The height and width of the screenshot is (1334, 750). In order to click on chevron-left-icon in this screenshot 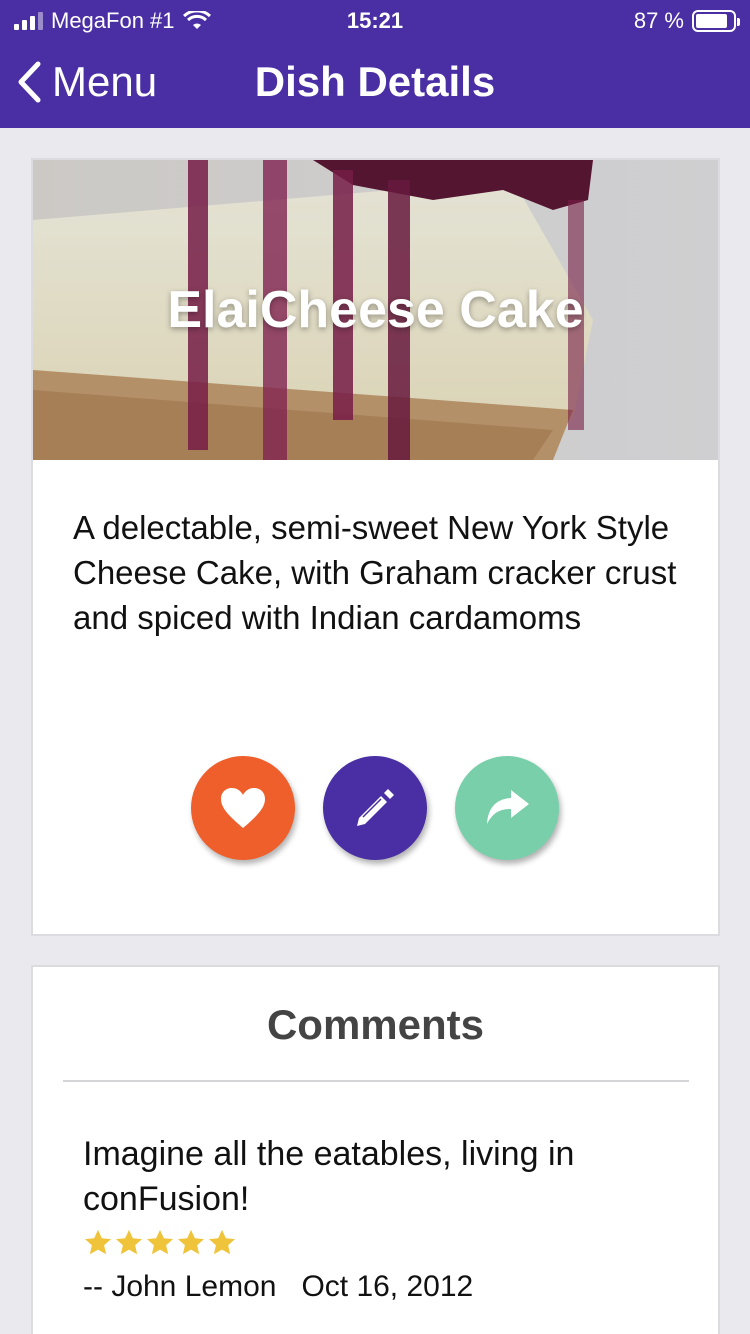, I will do `click(29, 82)`.